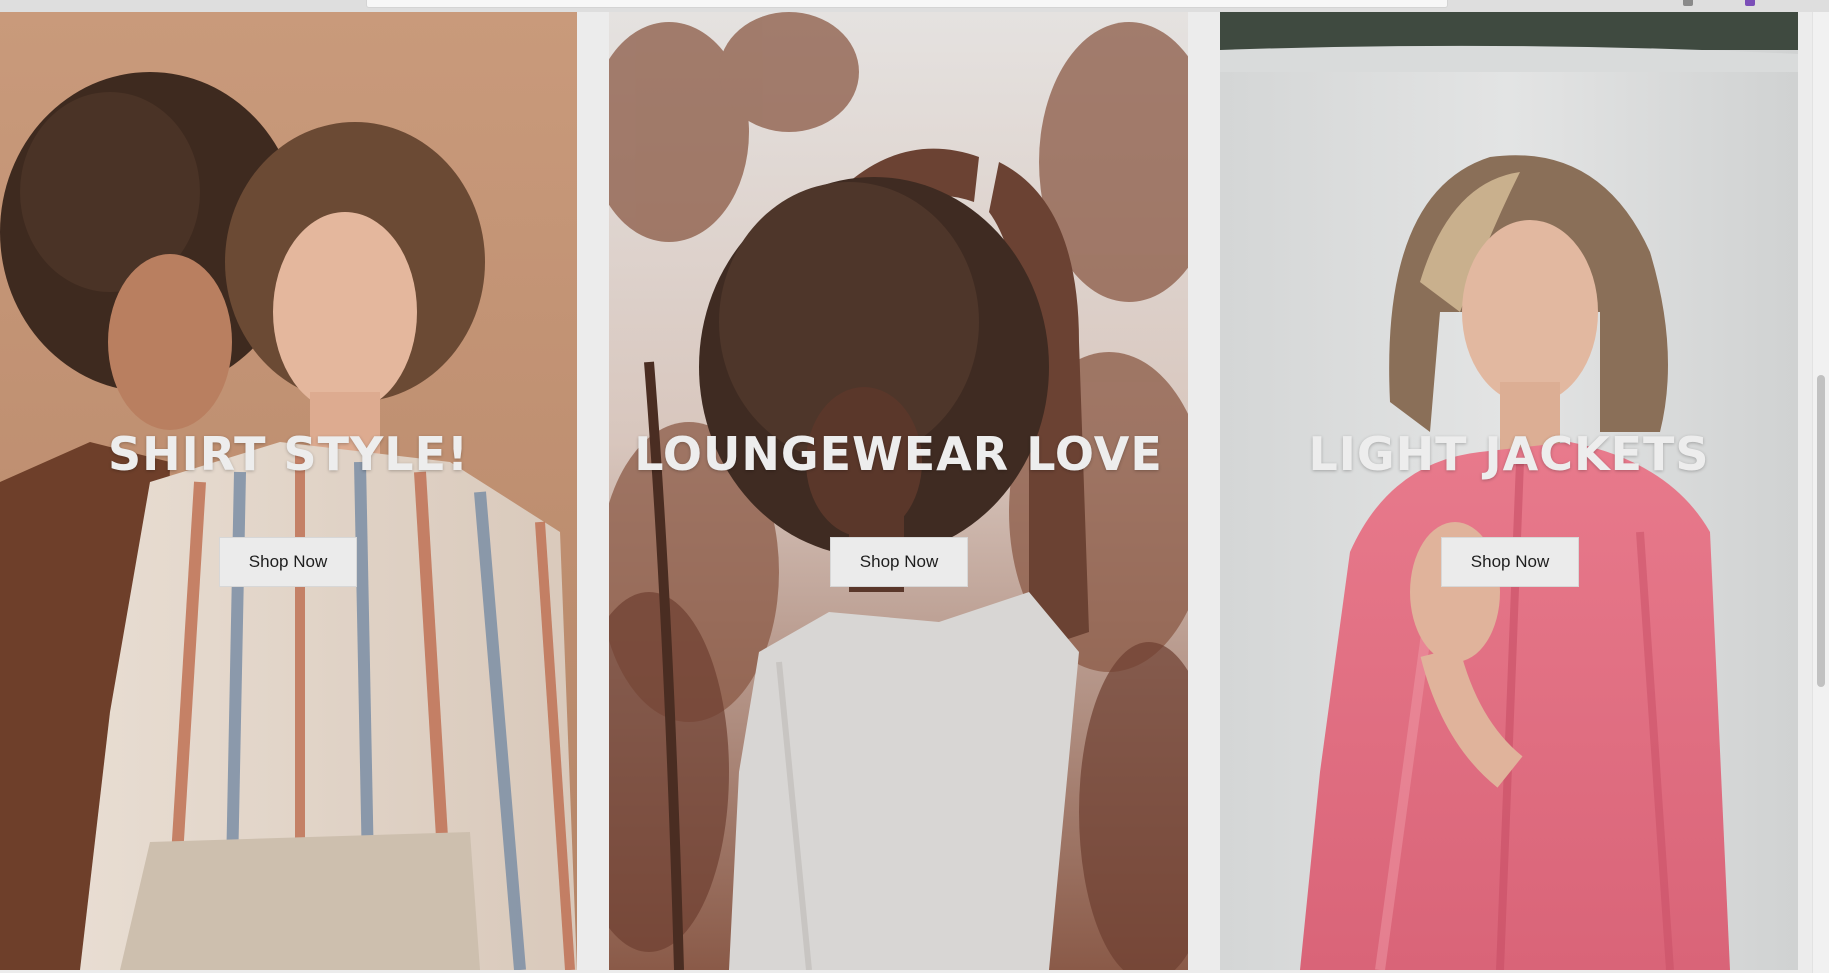 This screenshot has width=1829, height=973. Describe the element at coordinates (1509, 454) in the screenshot. I see `category-title: LIGHT JACKETS` at that location.